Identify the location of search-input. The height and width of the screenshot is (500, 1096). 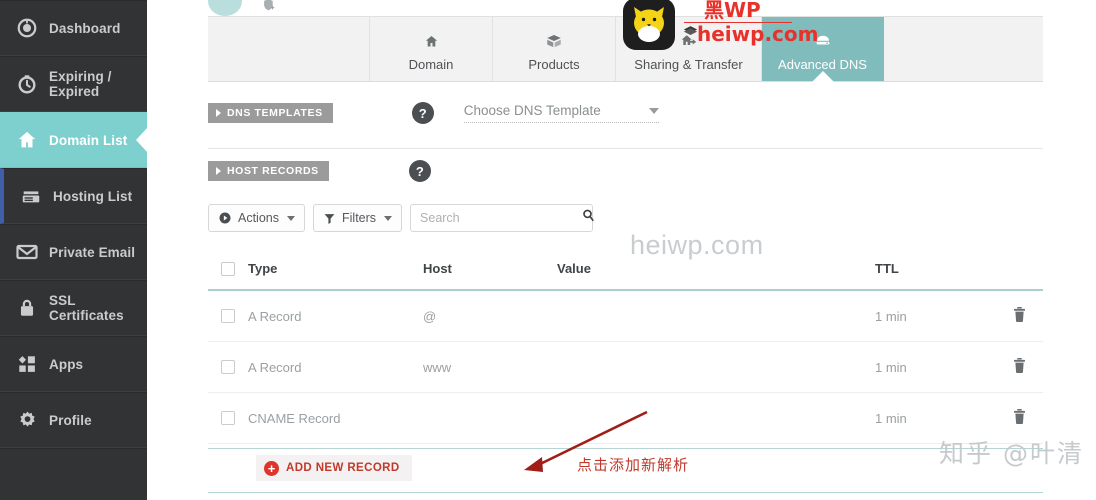
(501, 218).